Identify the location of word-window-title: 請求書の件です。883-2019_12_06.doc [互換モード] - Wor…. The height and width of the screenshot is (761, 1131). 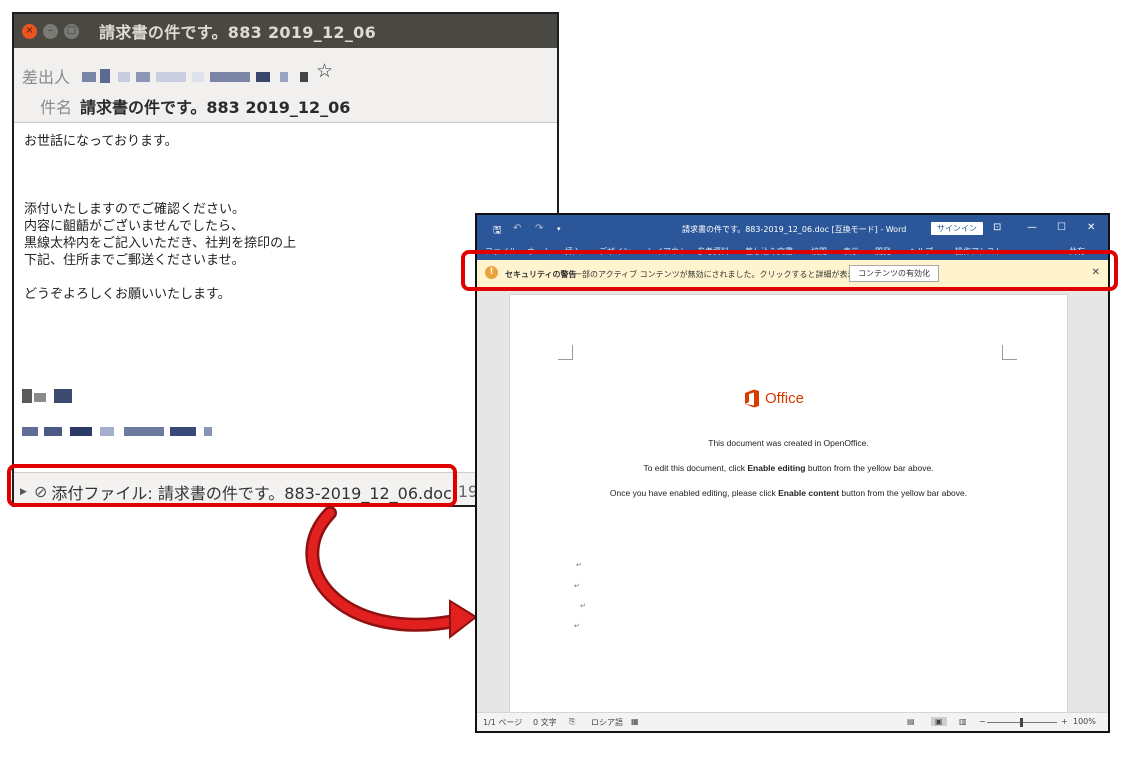
(794, 229).